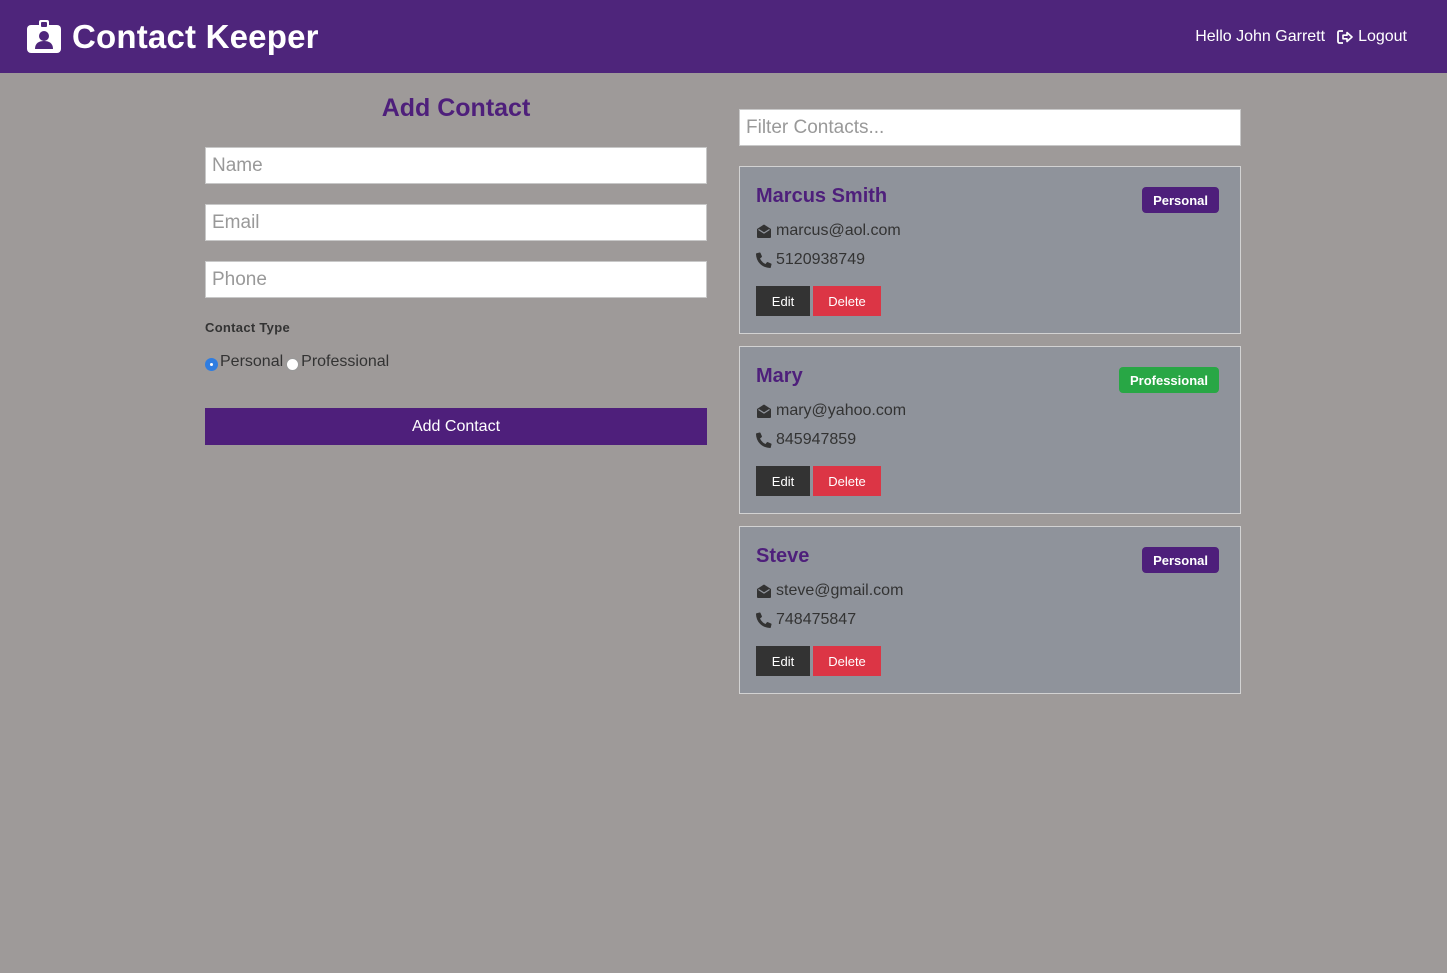  What do you see at coordinates (211, 364) in the screenshot?
I see `personal-radio` at bounding box center [211, 364].